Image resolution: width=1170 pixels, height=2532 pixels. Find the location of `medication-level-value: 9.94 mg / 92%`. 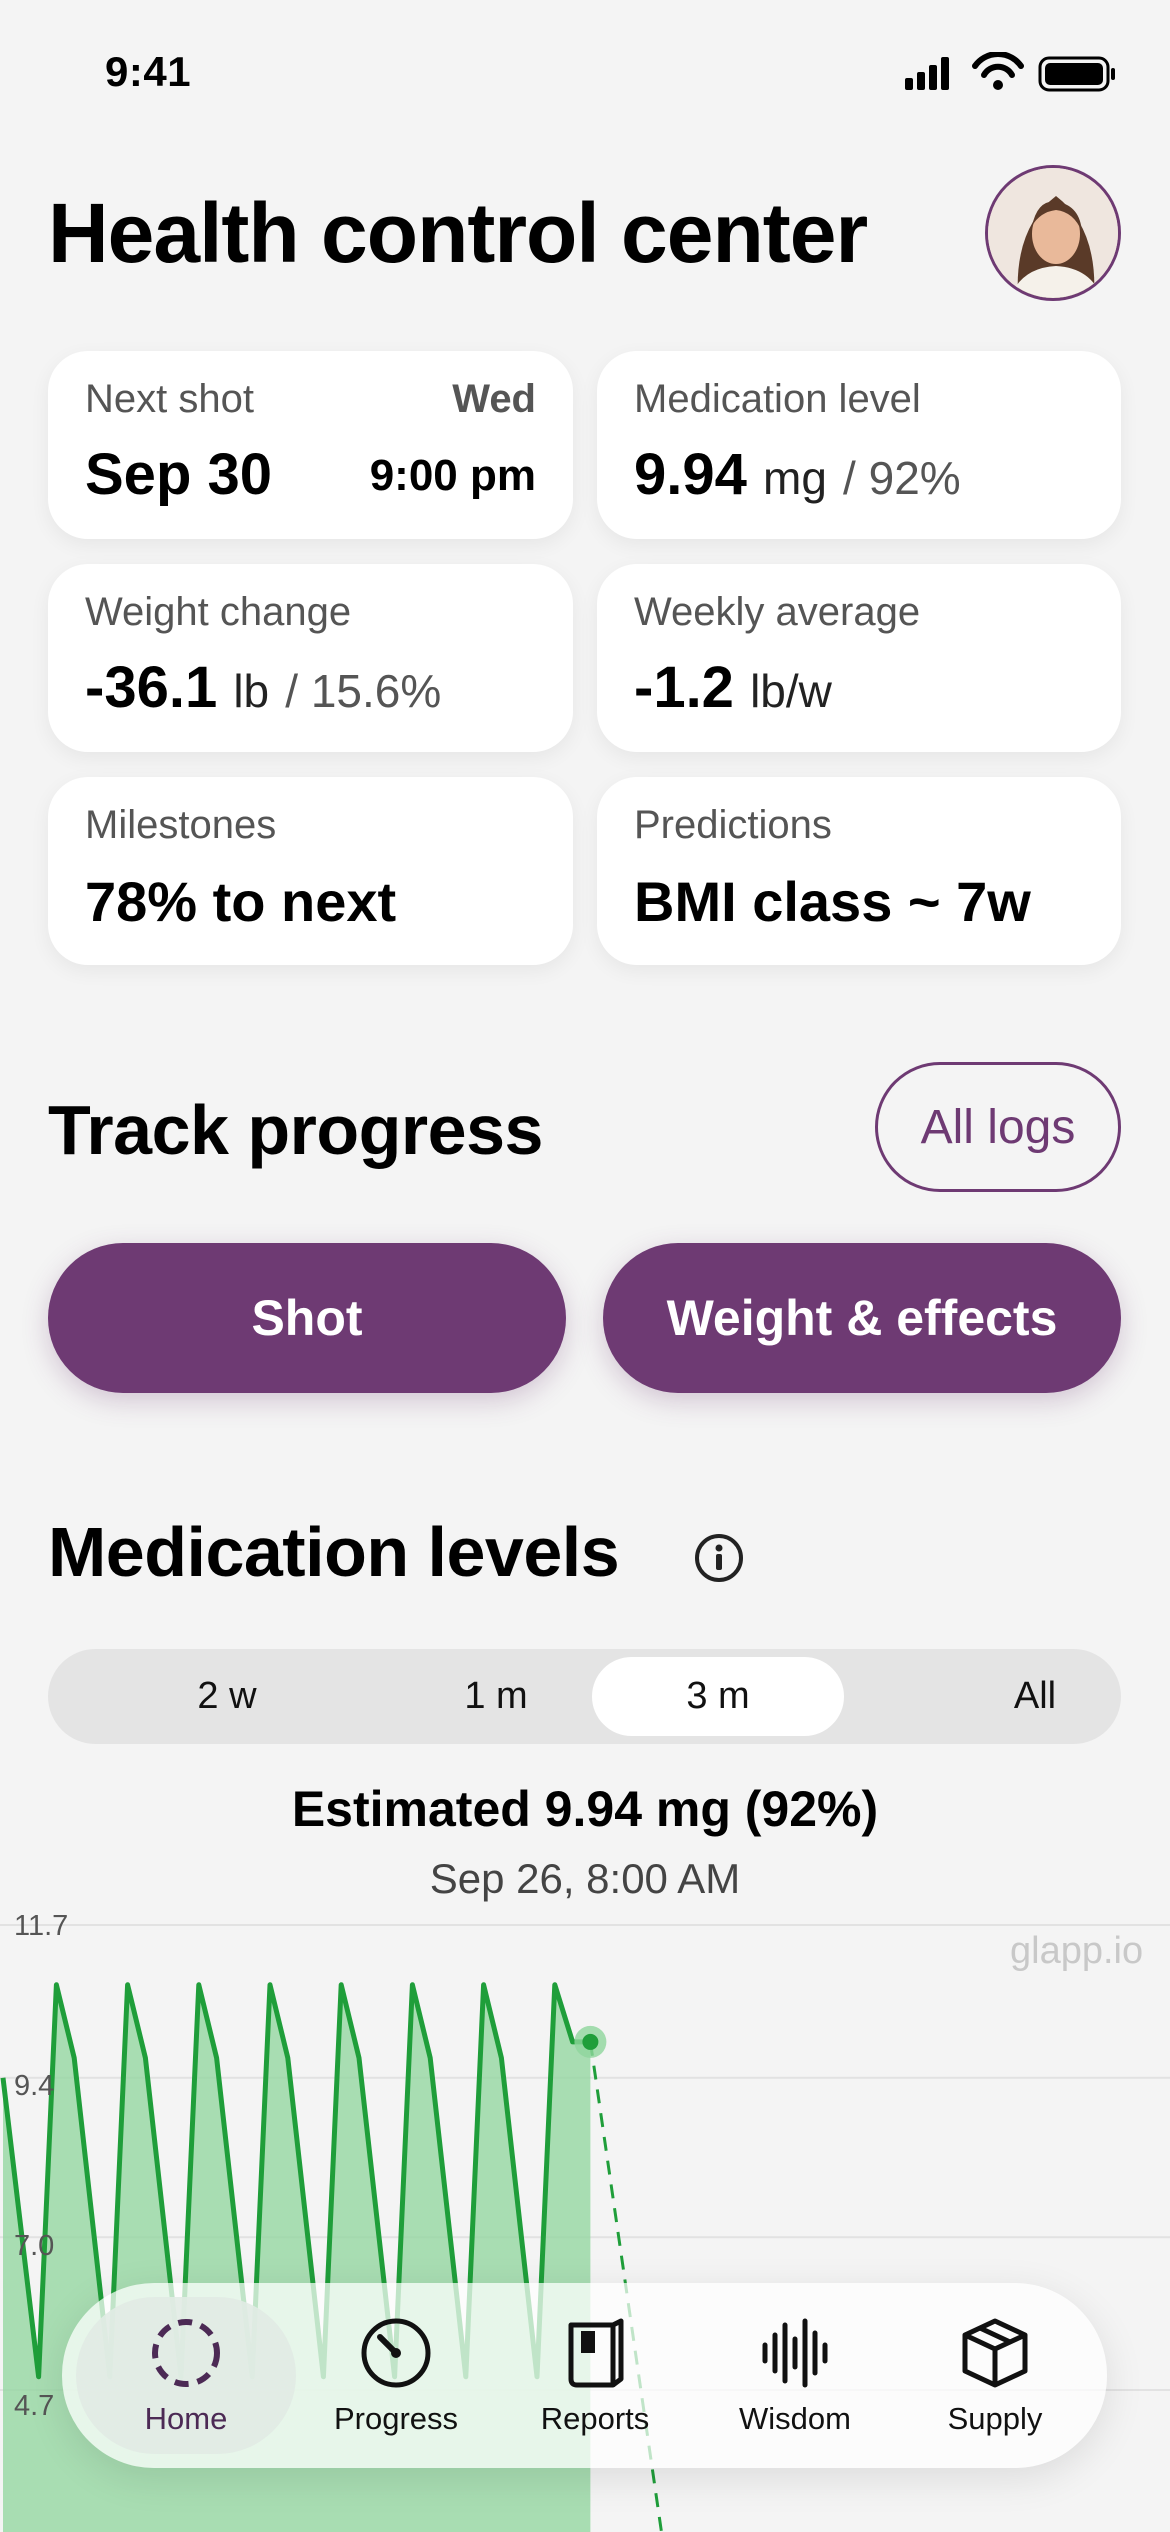

medication-level-value: 9.94 mg / 92% is located at coordinates (797, 474).